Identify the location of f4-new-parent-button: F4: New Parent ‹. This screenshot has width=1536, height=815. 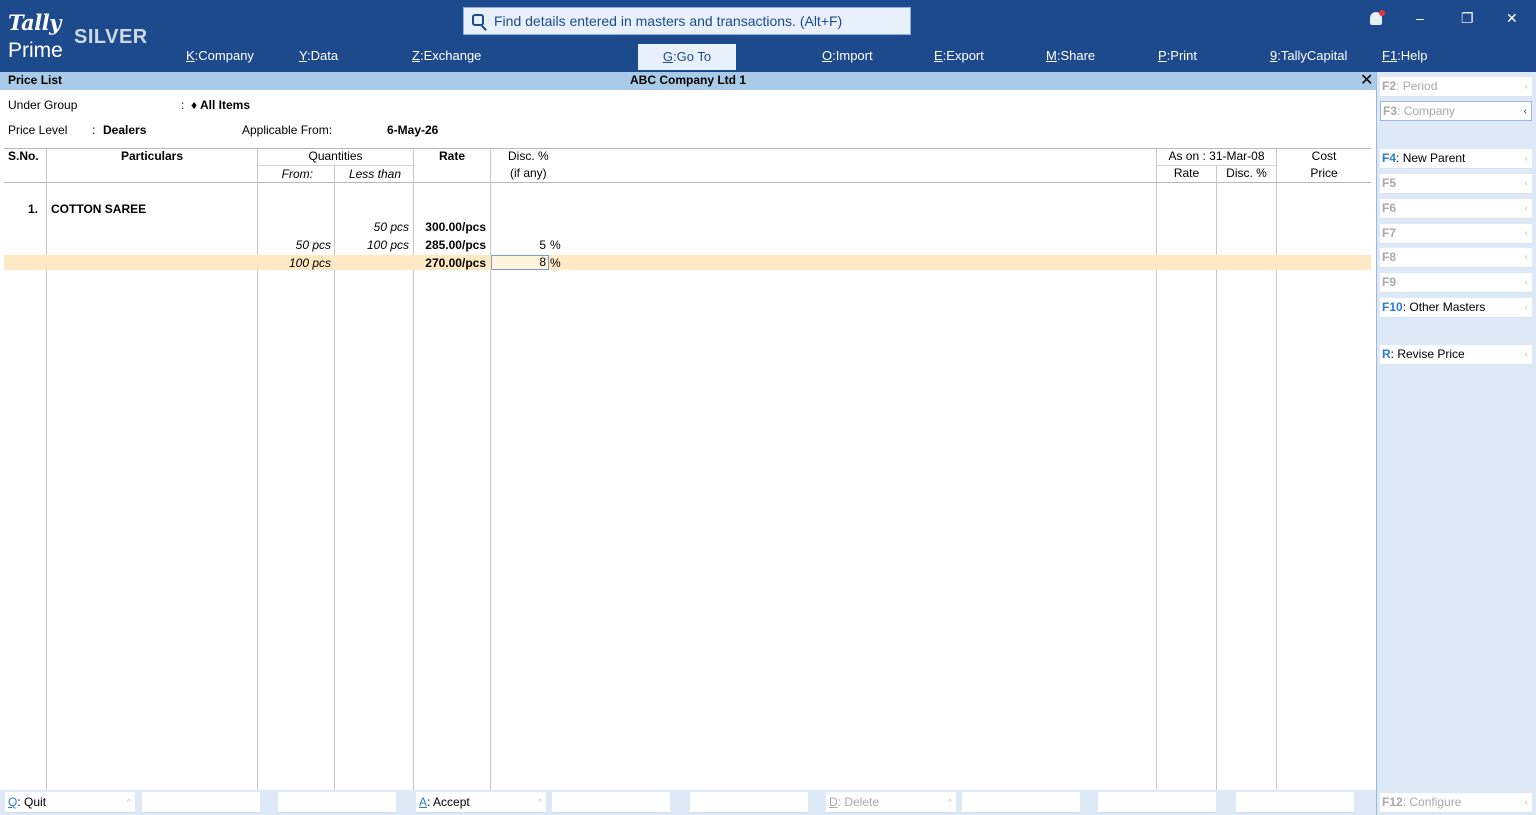
(1456, 159).